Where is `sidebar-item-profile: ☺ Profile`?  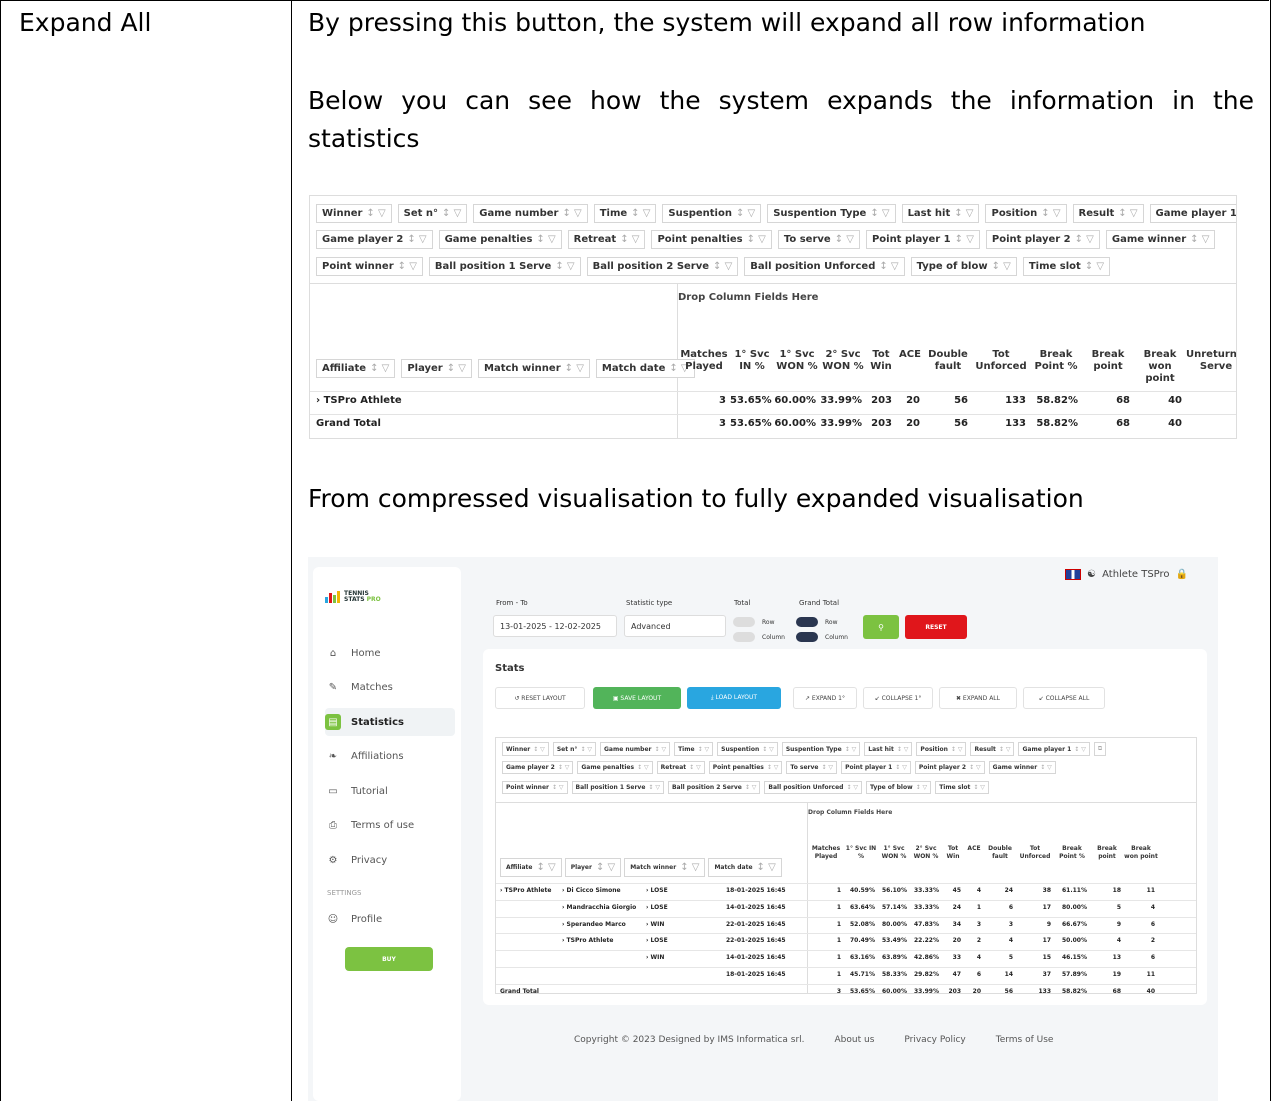
sidebar-item-profile: ☺ Profile is located at coordinates (390, 919).